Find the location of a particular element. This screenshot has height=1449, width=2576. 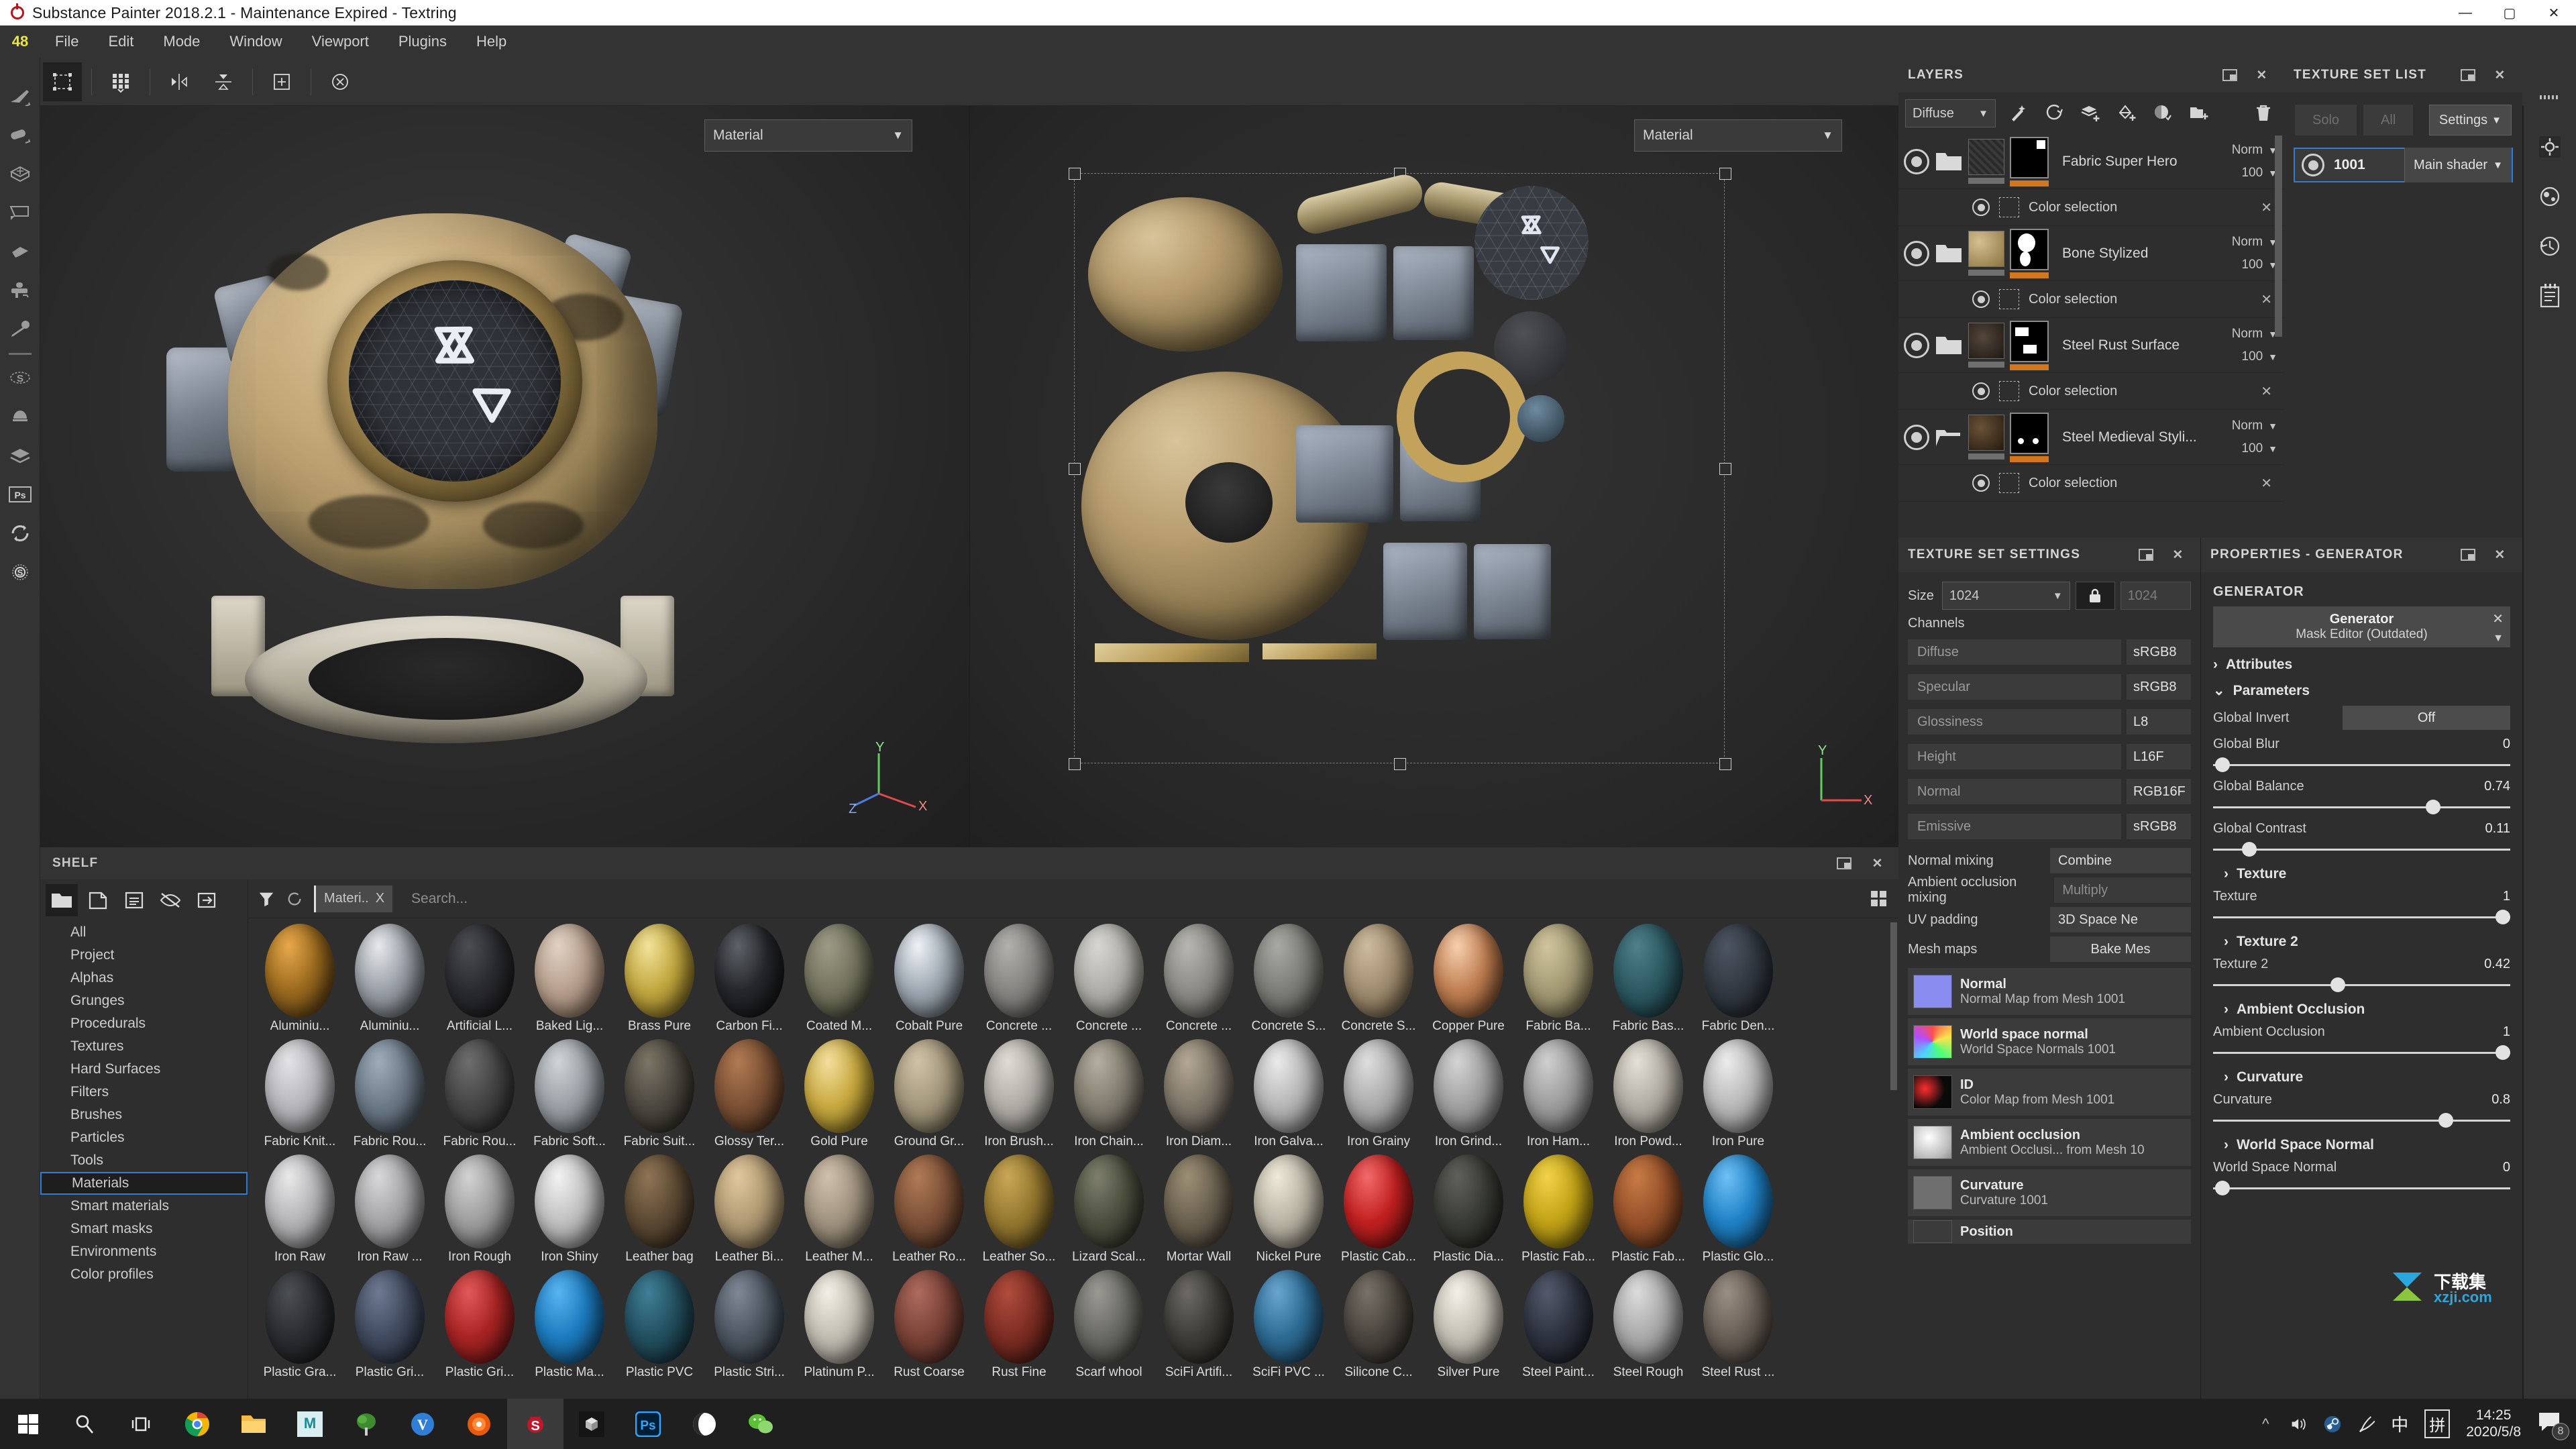

shelf-category-alphas: Alphas is located at coordinates (144, 978).